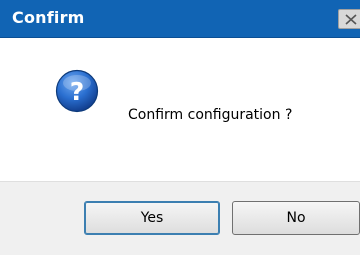 Image resolution: width=360 pixels, height=255 pixels. I want to click on no-button: No, so click(296, 218).